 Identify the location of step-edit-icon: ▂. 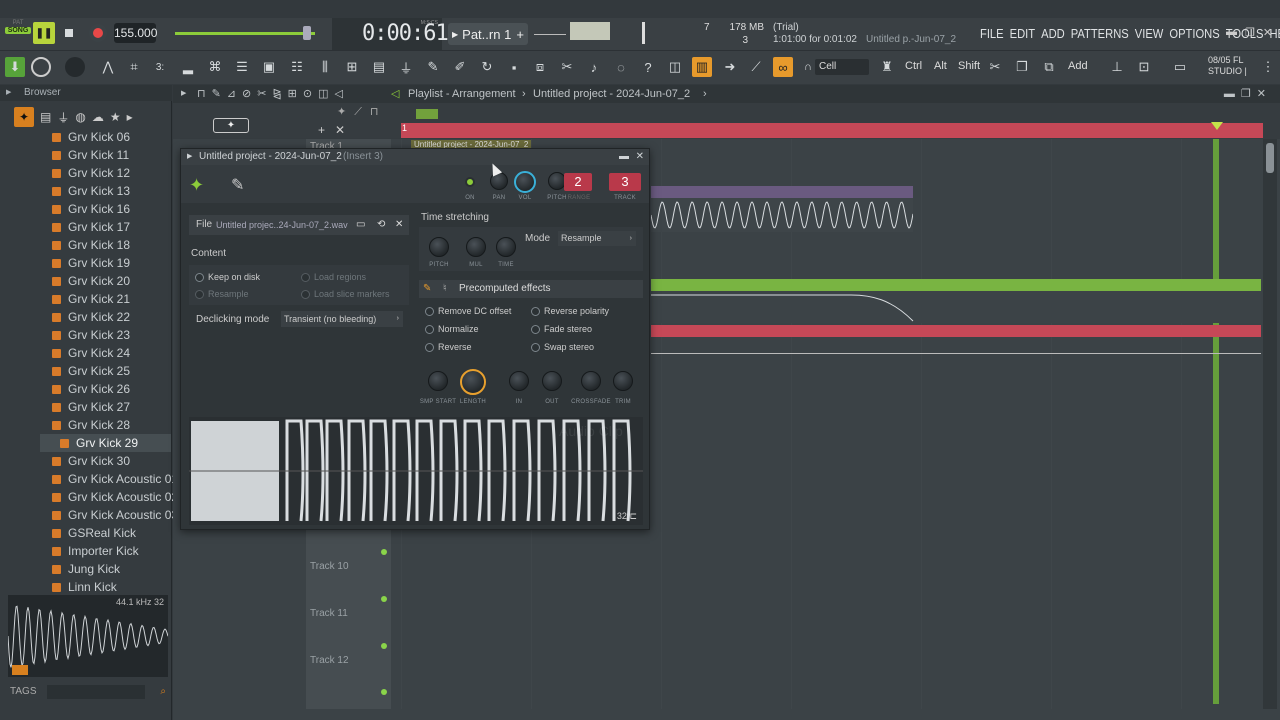
(188, 67).